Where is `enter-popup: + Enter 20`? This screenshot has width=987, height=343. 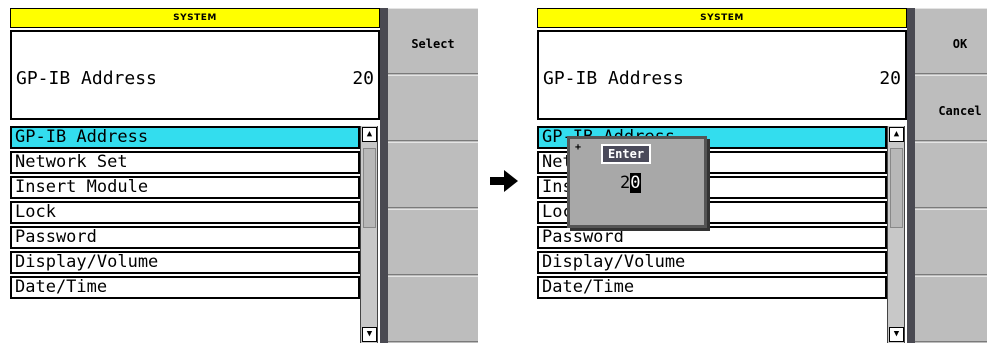
enter-popup: + Enter 20 is located at coordinates (637, 182).